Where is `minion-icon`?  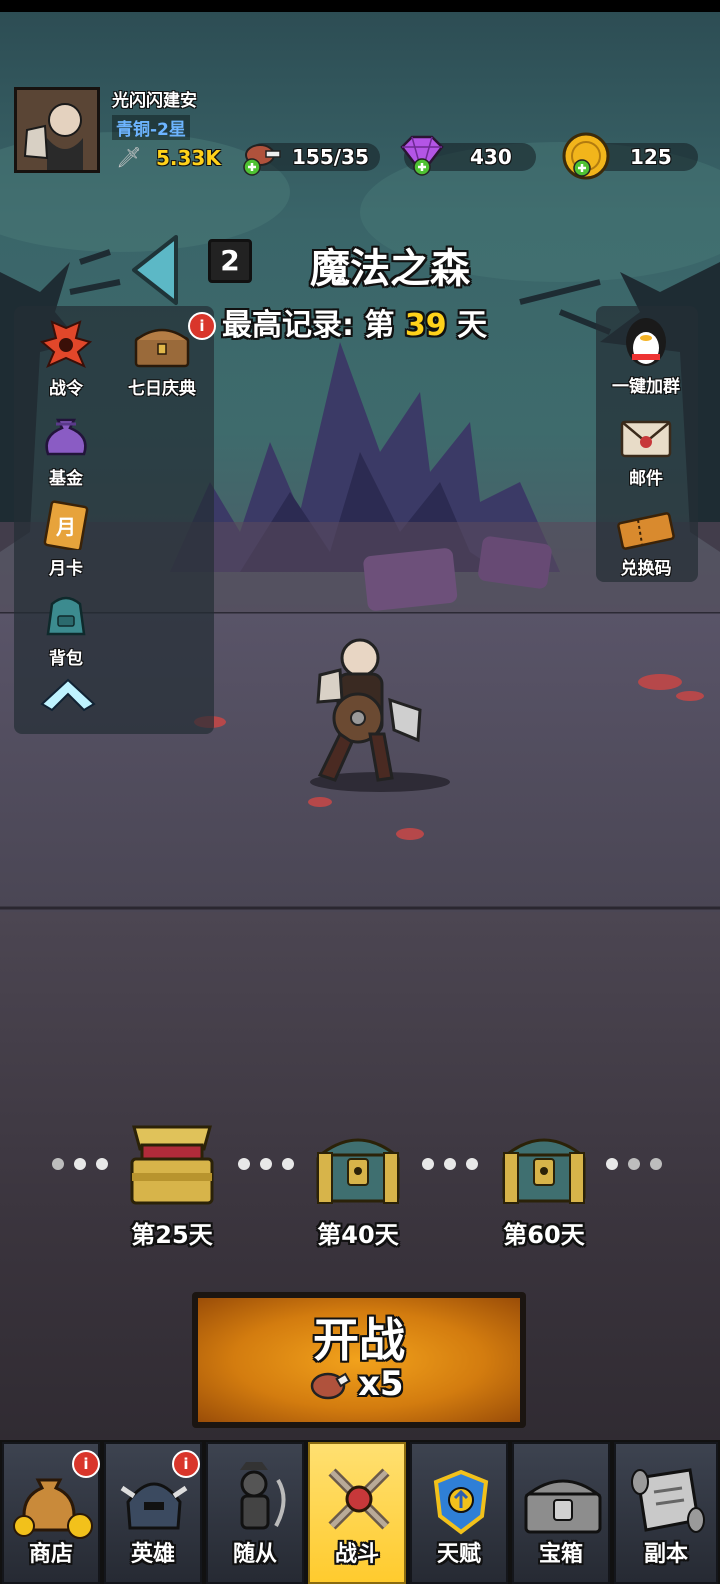 minion-icon is located at coordinates (263, 1496).